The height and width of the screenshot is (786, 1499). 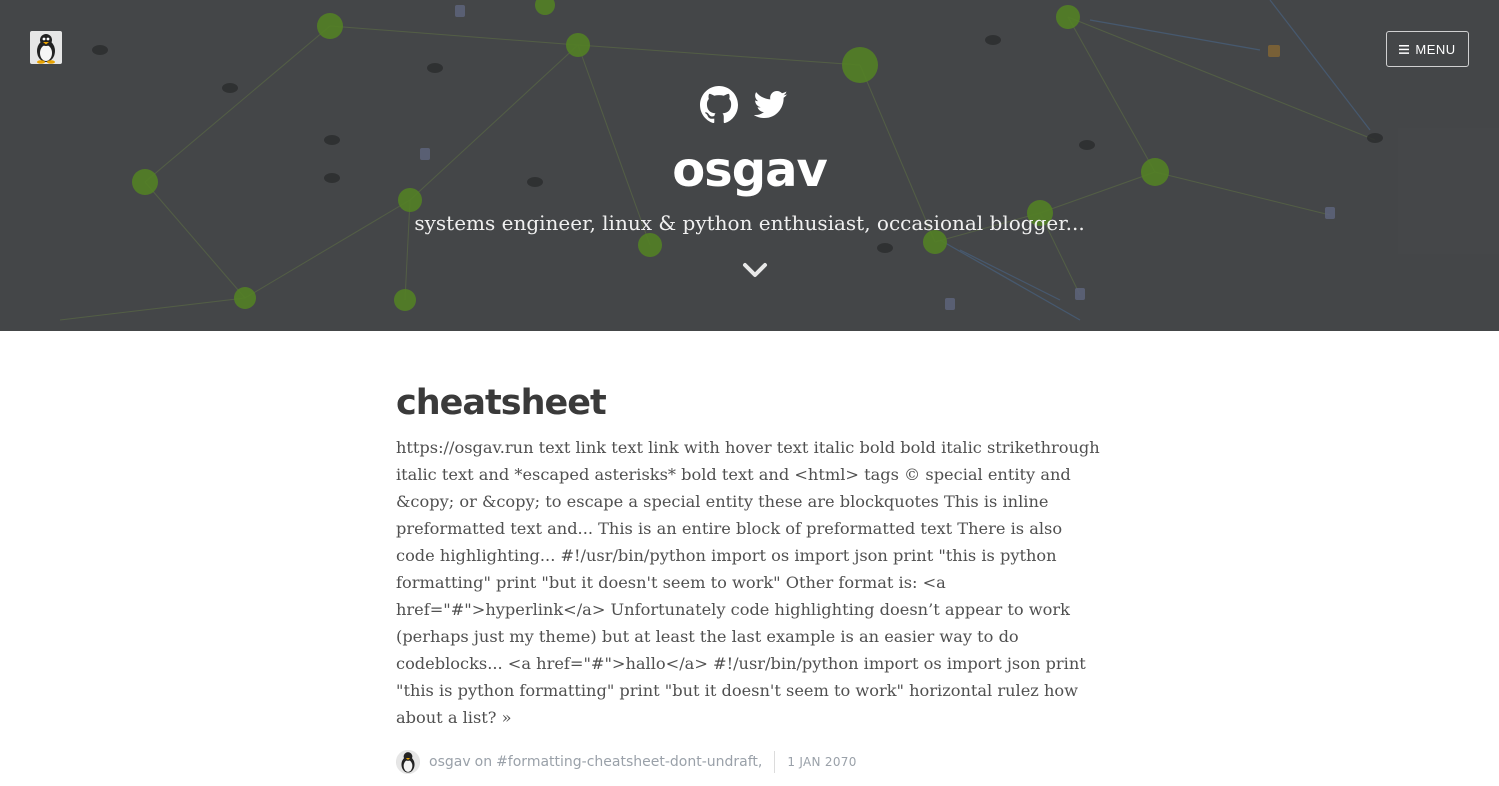 I want to click on menu-button: MENU, so click(x=1427, y=49).